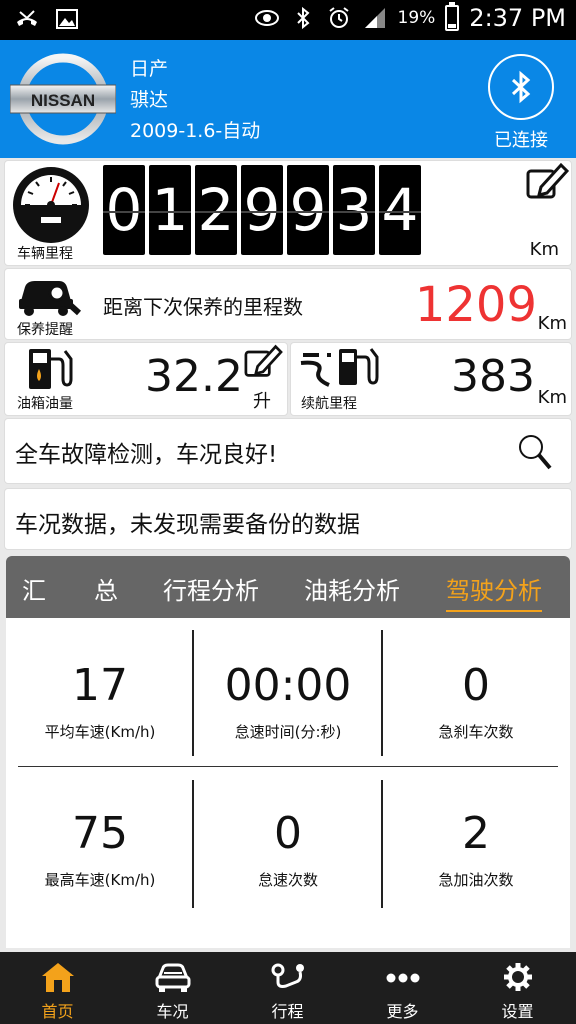 Image resolution: width=576 pixels, height=1024 pixels. Describe the element at coordinates (172, 977) in the screenshot. I see `car-icon` at that location.